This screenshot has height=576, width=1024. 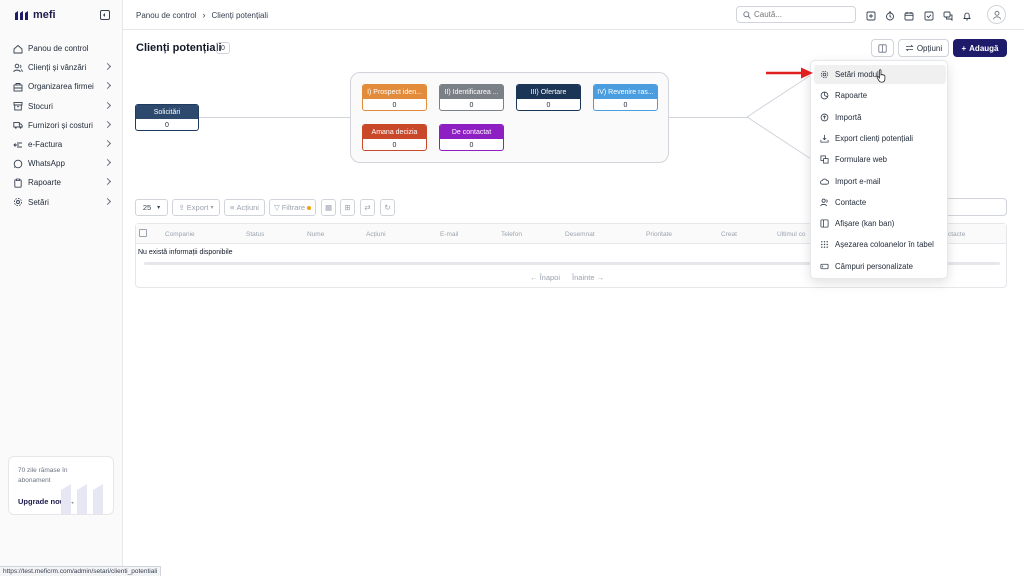 What do you see at coordinates (167, 117) in the screenshot?
I see `funnel-source-card: Solicitări 0` at bounding box center [167, 117].